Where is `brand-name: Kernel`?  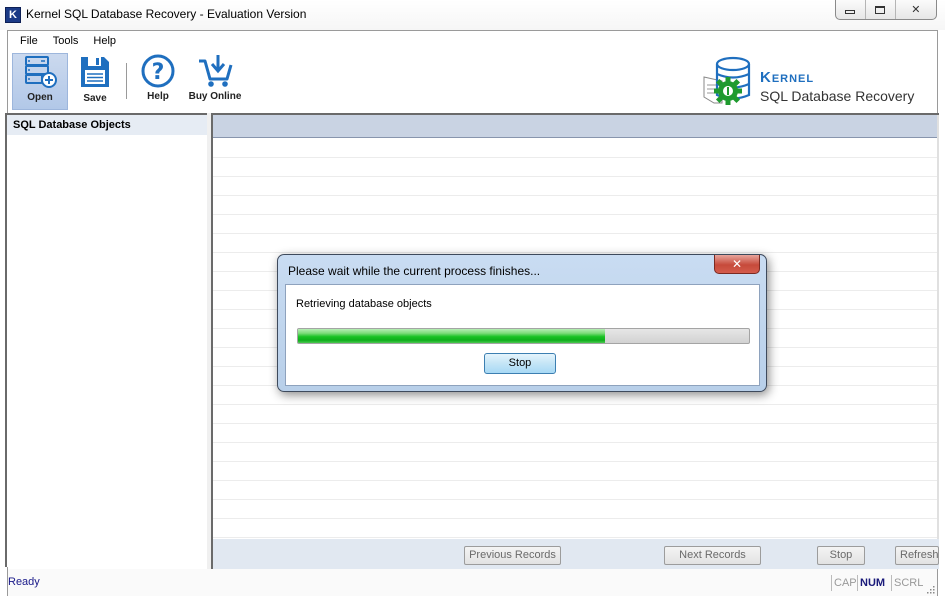 brand-name: Kernel is located at coordinates (787, 77).